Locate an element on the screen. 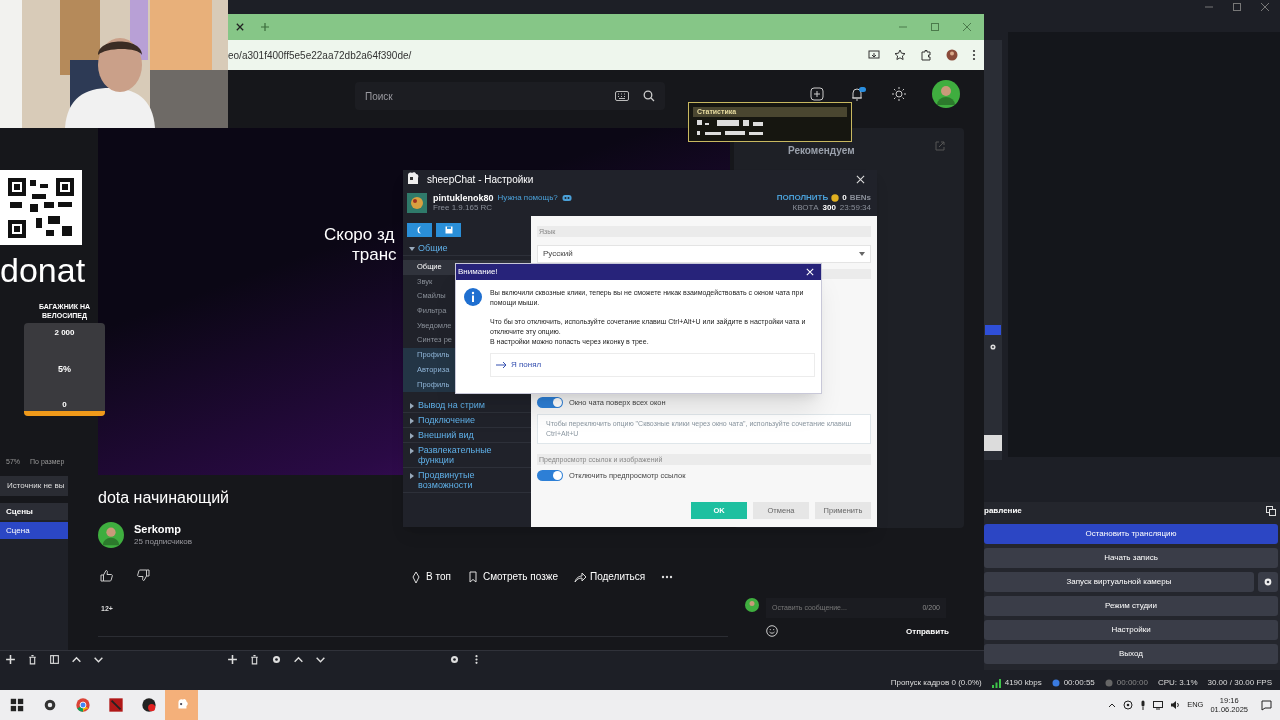 Image resolution: width=1280 pixels, height=720 pixels. bitrate: 4190 kbps is located at coordinates (1023, 683).